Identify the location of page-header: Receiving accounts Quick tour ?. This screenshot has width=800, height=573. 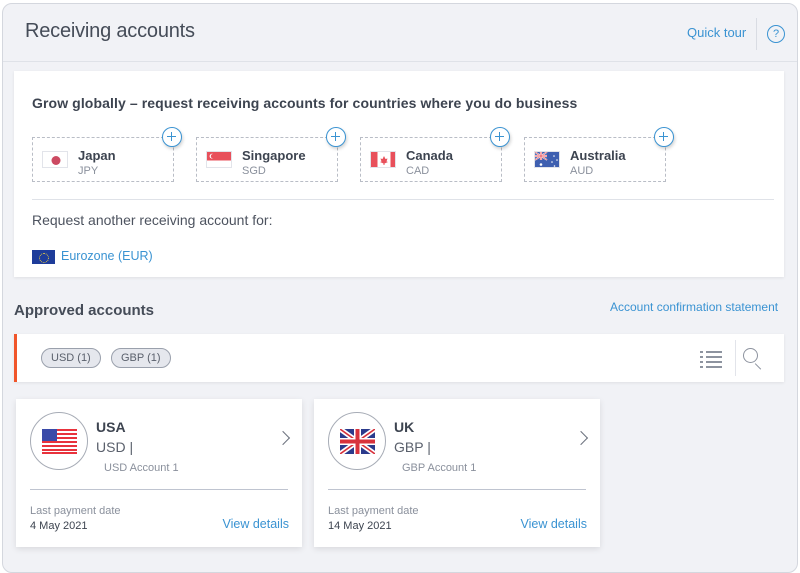
(400, 33).